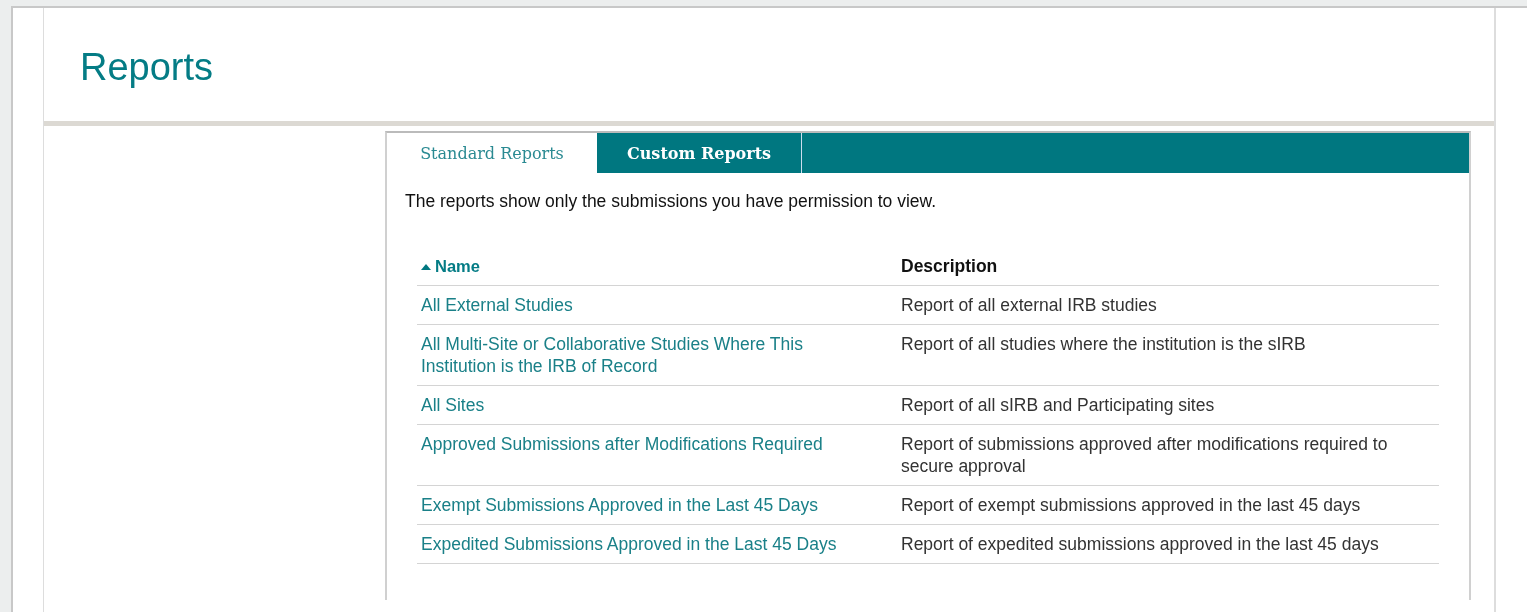 The width and height of the screenshot is (1527, 612). I want to click on tab: Standard Reports, so click(492, 153).